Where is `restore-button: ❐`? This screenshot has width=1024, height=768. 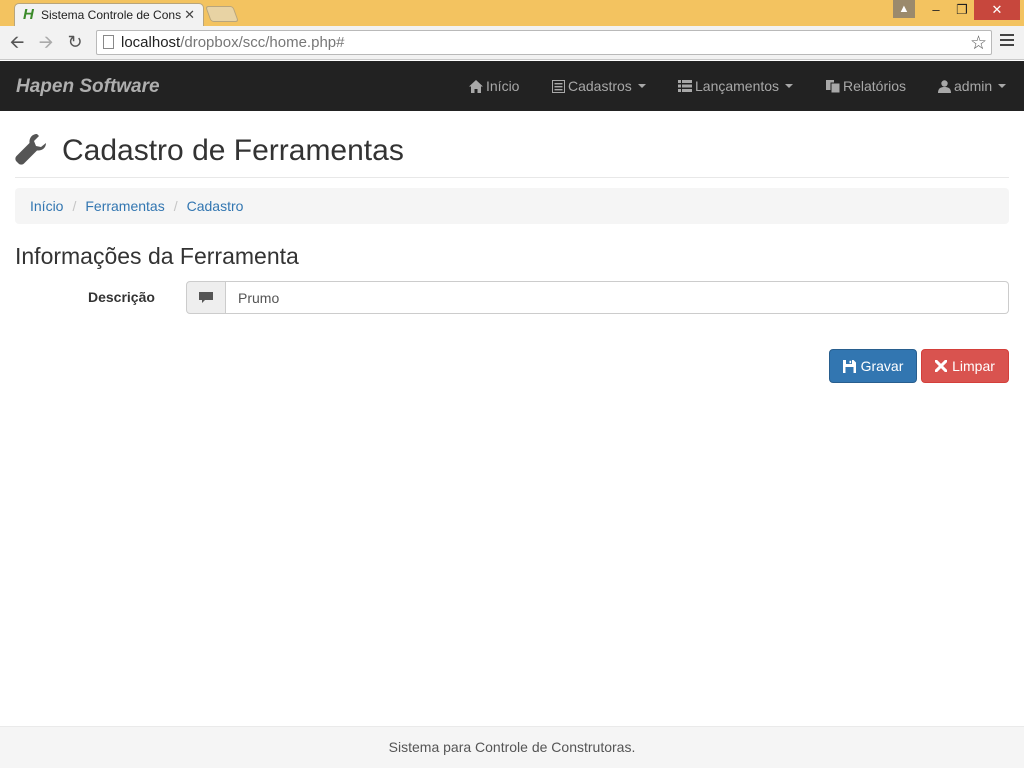
restore-button: ❐ is located at coordinates (962, 10).